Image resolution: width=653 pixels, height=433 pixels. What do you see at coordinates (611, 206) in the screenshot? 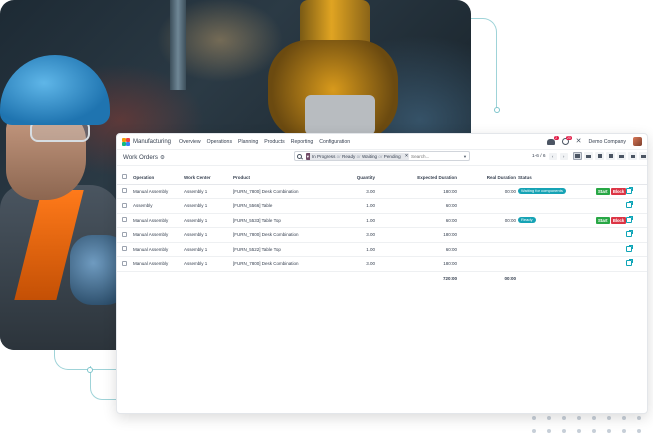
I see `cell-actions` at bounding box center [611, 206].